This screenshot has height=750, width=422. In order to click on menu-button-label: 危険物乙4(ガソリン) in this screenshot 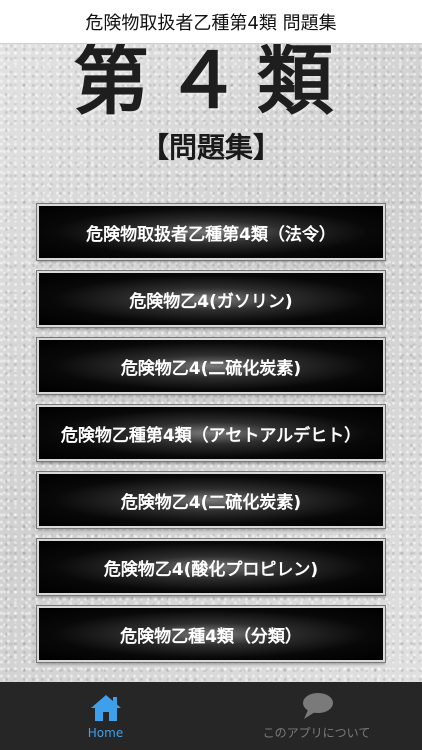, I will do `click(211, 301)`.